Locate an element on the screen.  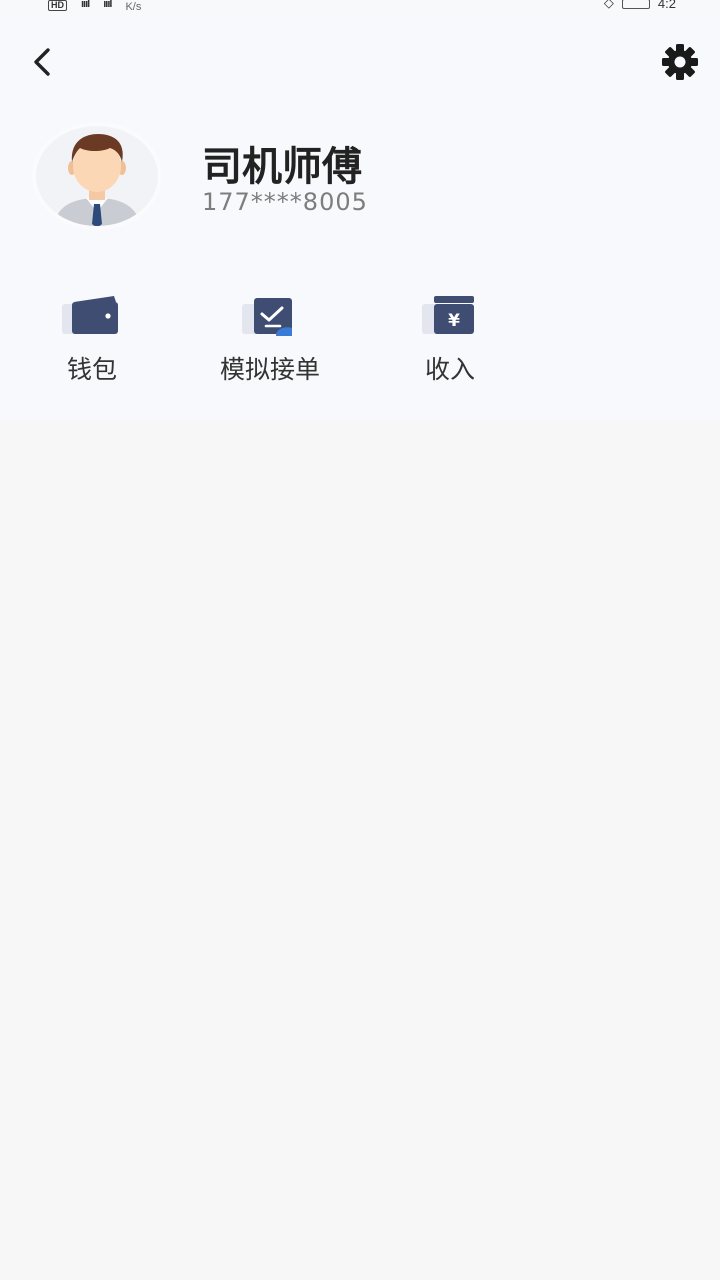
simulate-order-label: 模拟接单 is located at coordinates (269, 369).